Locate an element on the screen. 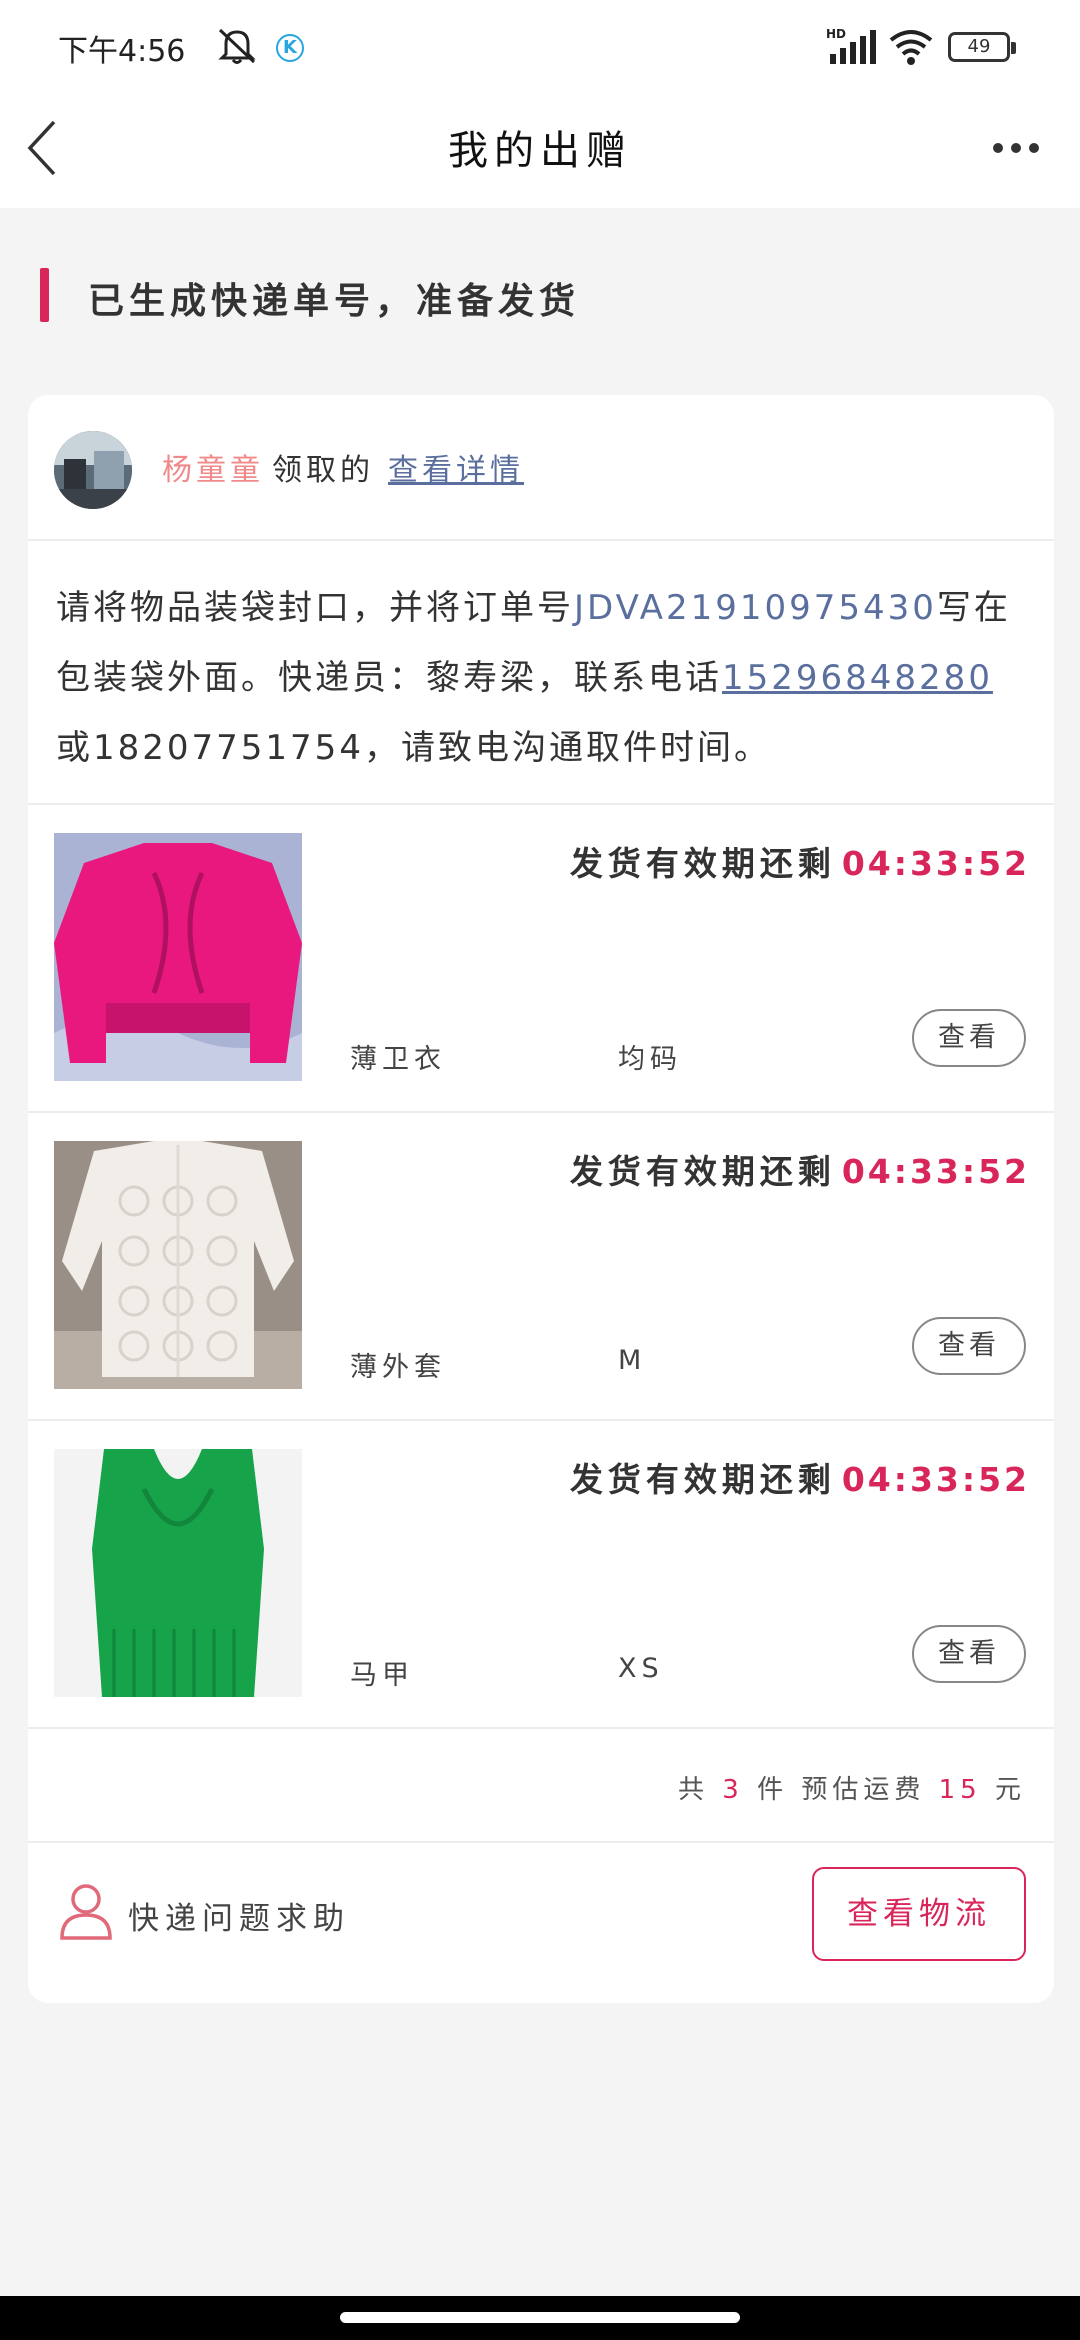 The image size is (1080, 2340). home-indicator is located at coordinates (540, 2317).